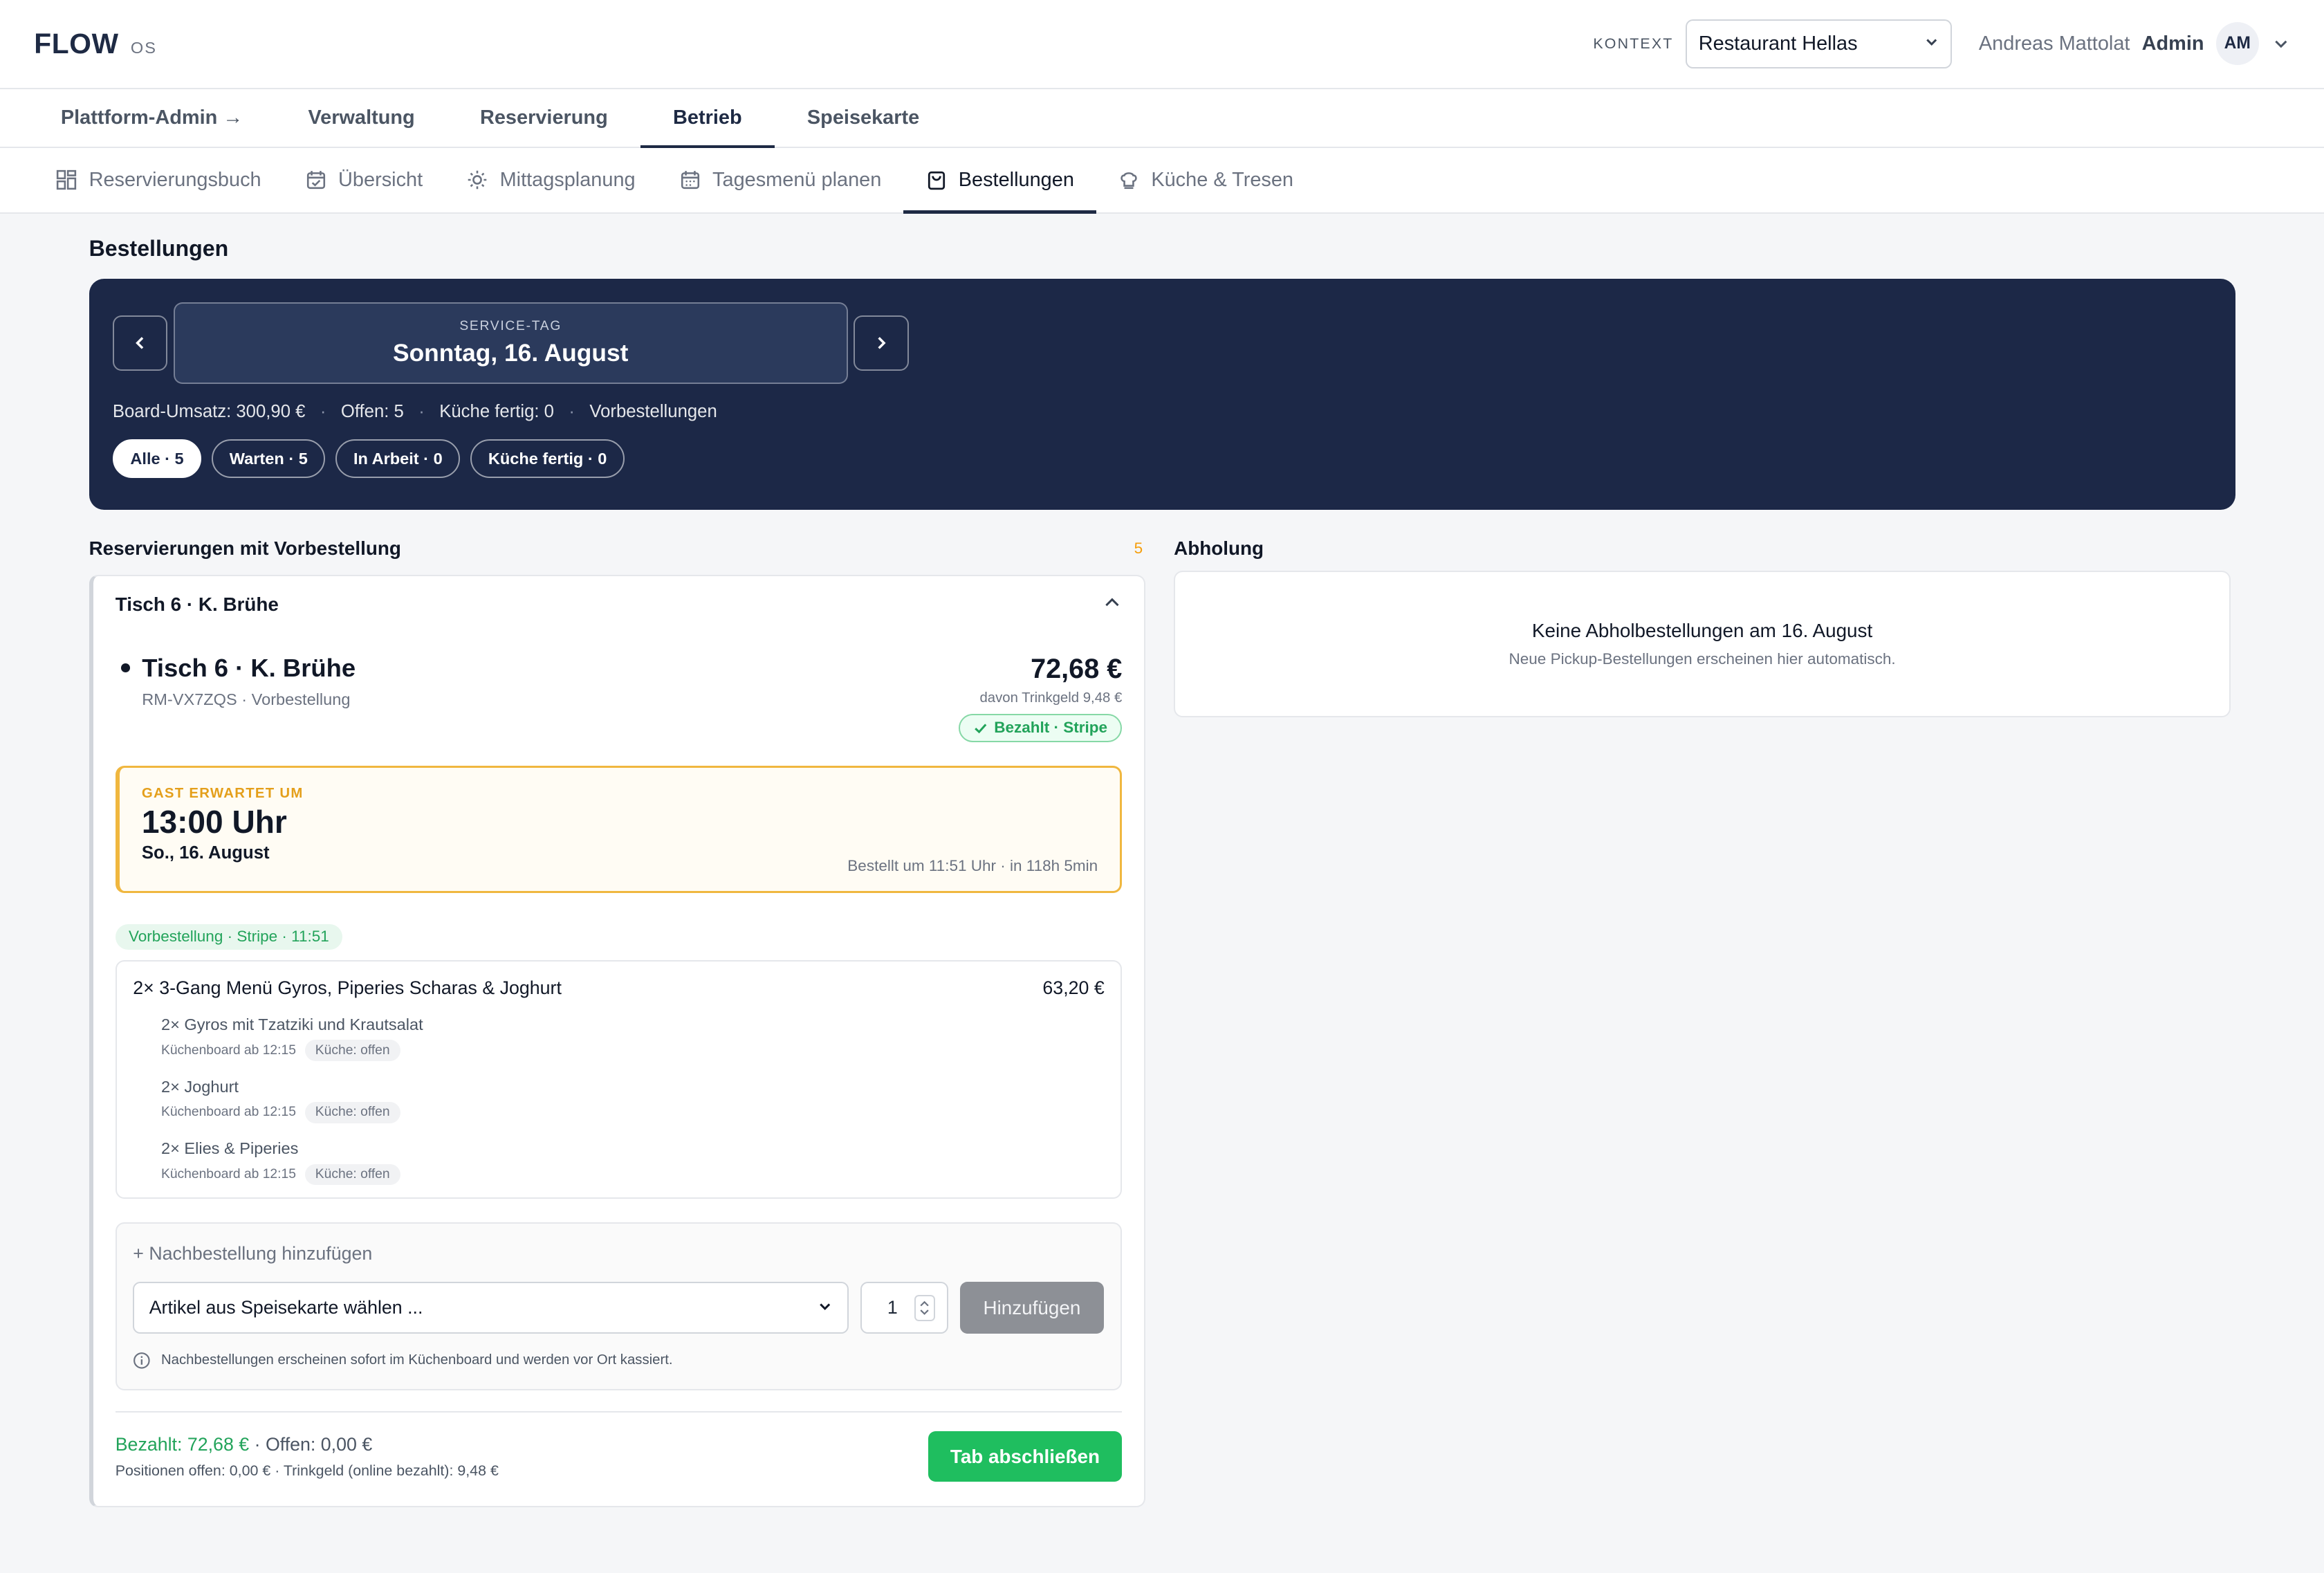 Image resolution: width=2324 pixels, height=1573 pixels. I want to click on tab-reservierungsbuch: Reservierungsbuch, so click(158, 180).